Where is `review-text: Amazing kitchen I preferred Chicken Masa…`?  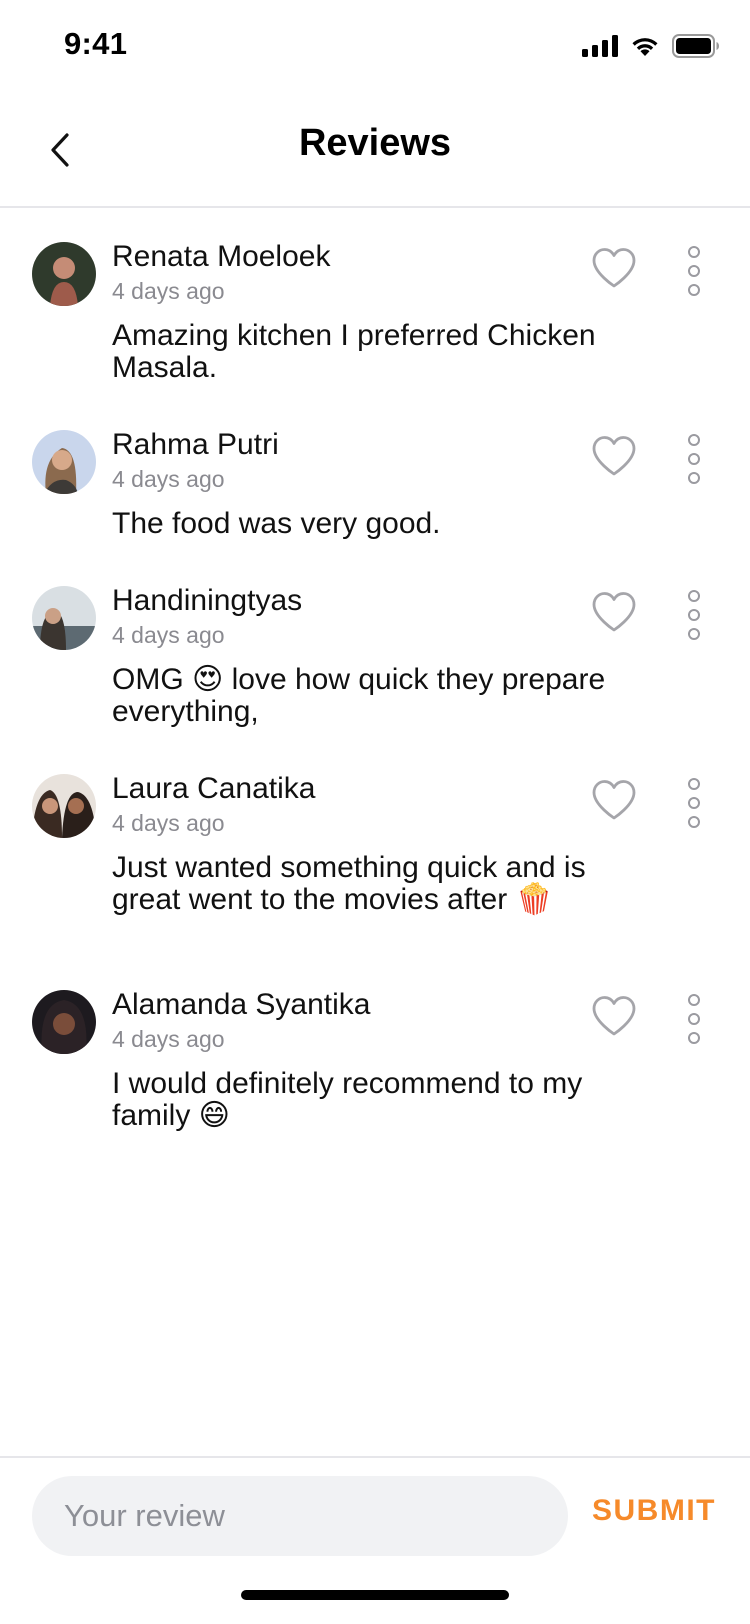
review-text: Amazing kitchen I preferred Chicken Masa… is located at coordinates (354, 351).